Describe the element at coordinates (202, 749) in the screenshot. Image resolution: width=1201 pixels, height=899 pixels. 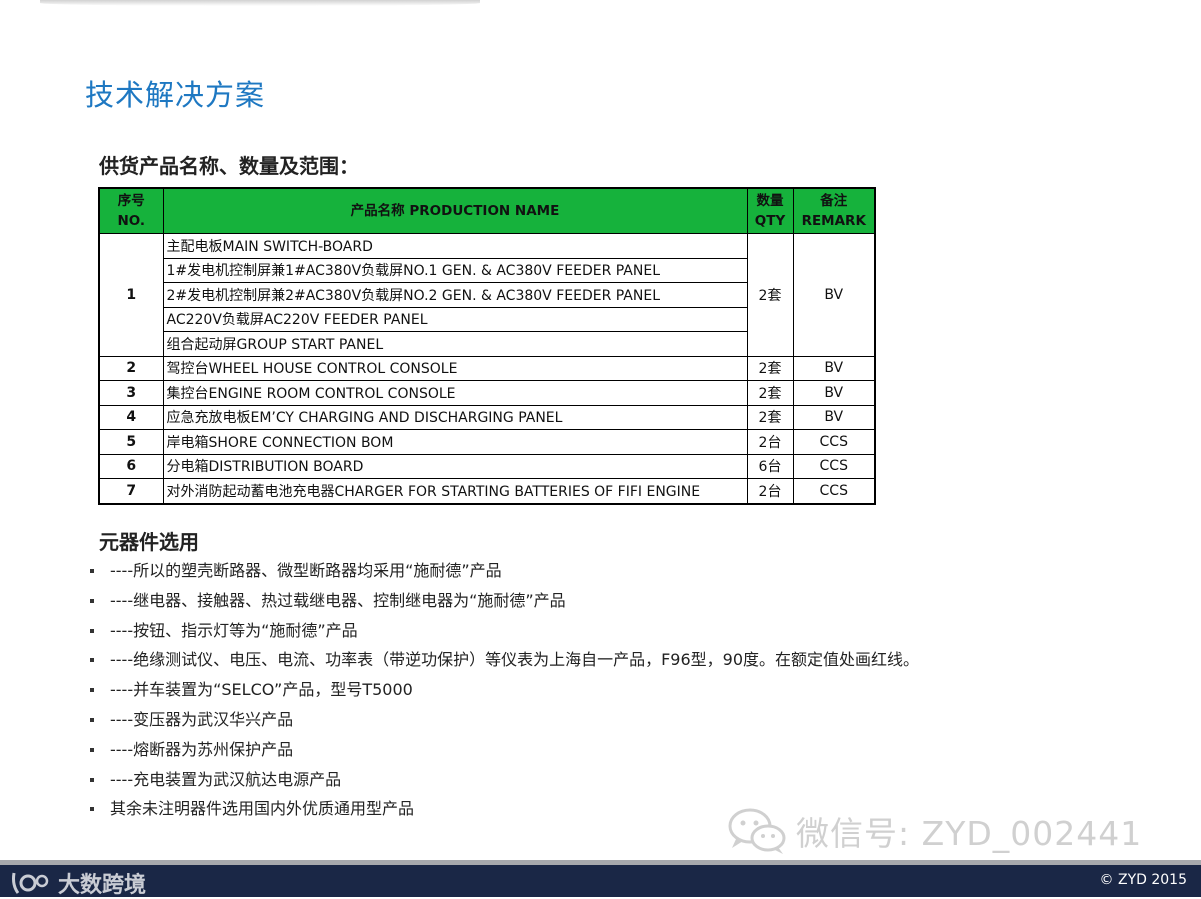
I see `list-item-text: ----熔断器为苏州保护产品` at that location.